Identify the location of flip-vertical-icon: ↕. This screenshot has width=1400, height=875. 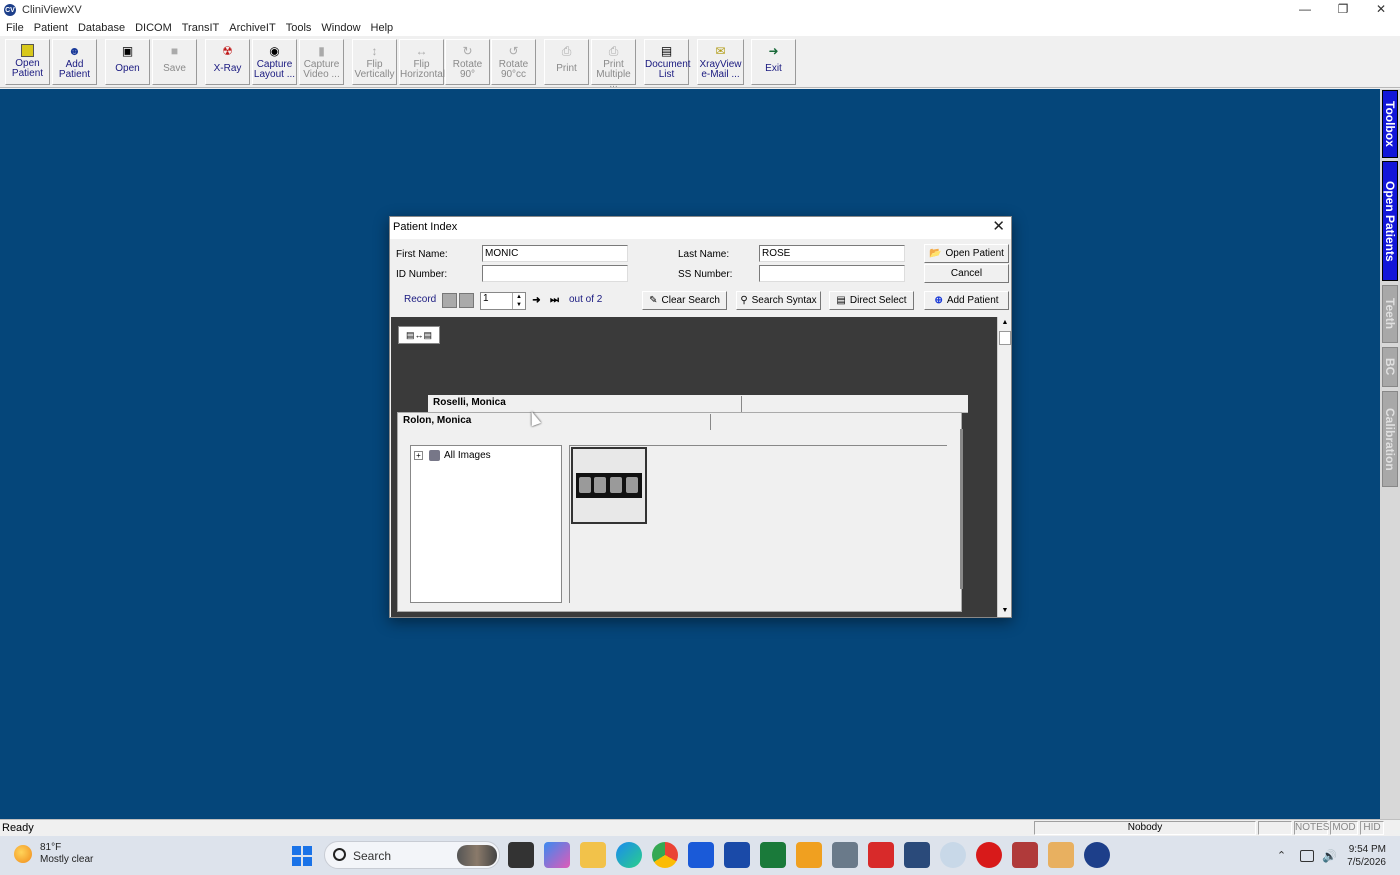
(374, 51).